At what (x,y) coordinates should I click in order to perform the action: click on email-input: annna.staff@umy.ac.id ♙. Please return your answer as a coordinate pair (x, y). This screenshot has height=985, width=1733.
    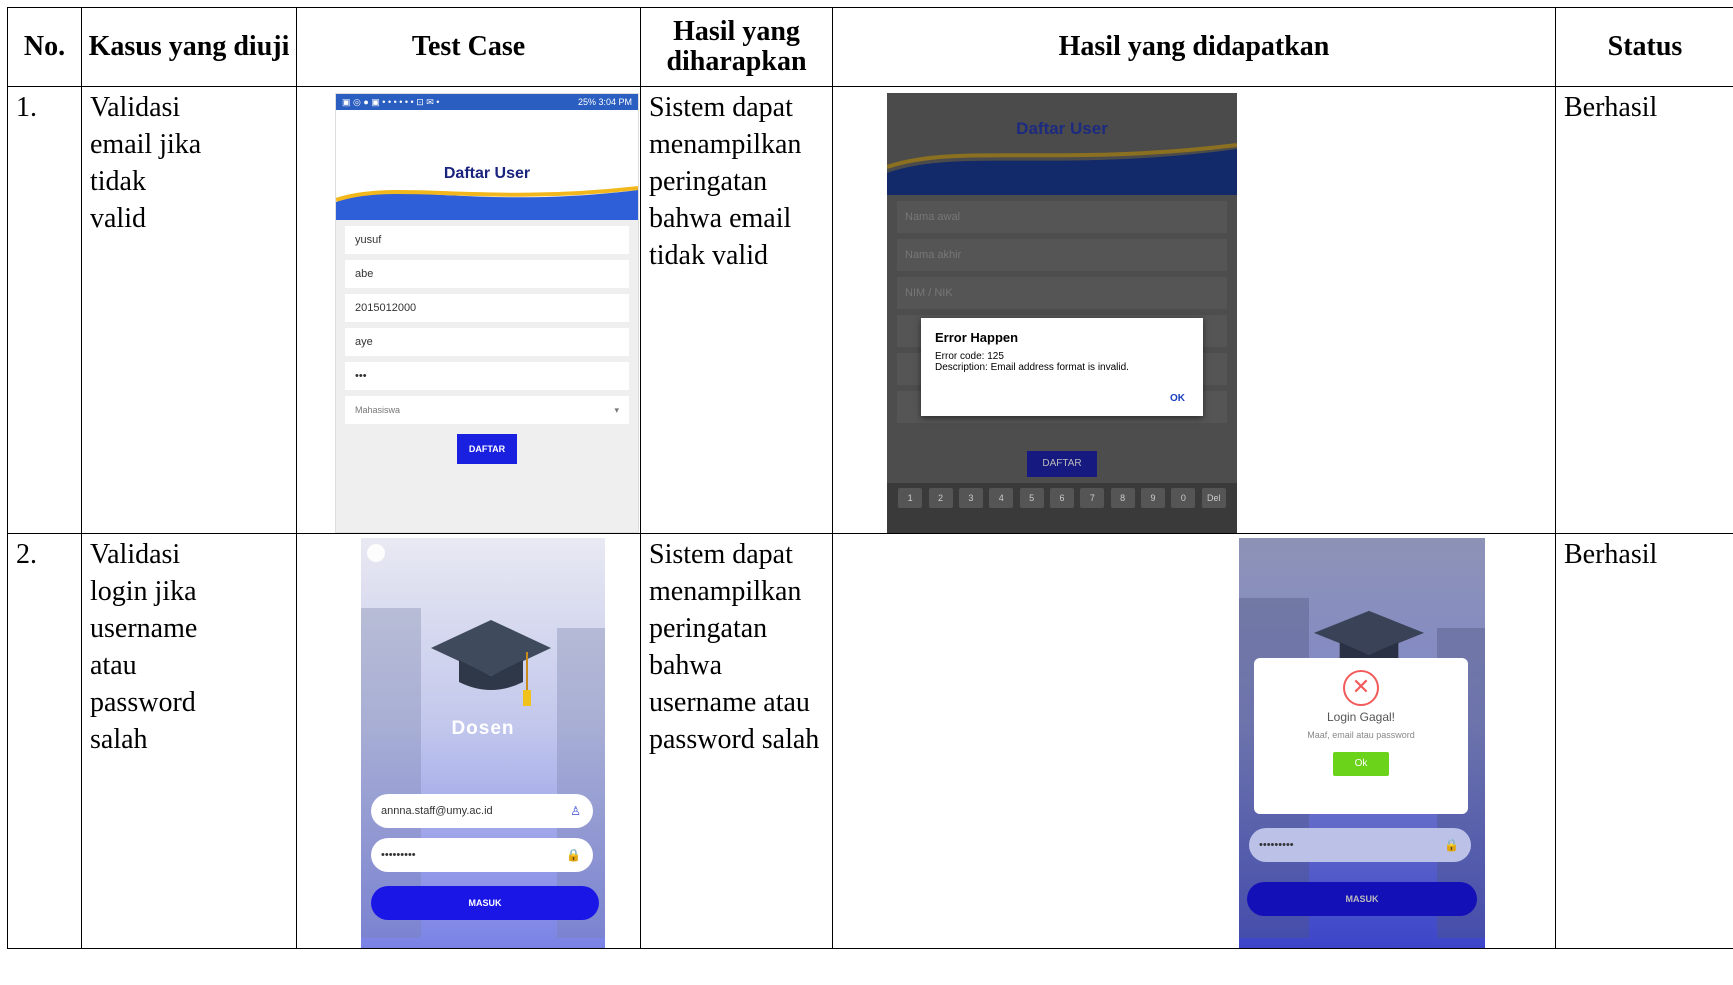
    Looking at the image, I should click on (482, 811).